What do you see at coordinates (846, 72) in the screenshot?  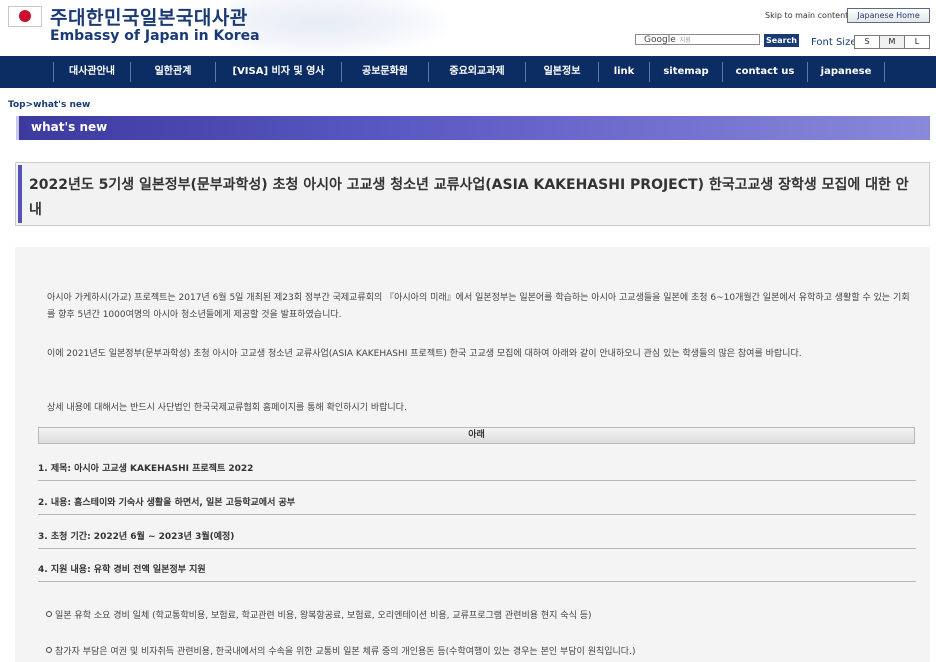 I see `nav-item-japanese: japanese` at bounding box center [846, 72].